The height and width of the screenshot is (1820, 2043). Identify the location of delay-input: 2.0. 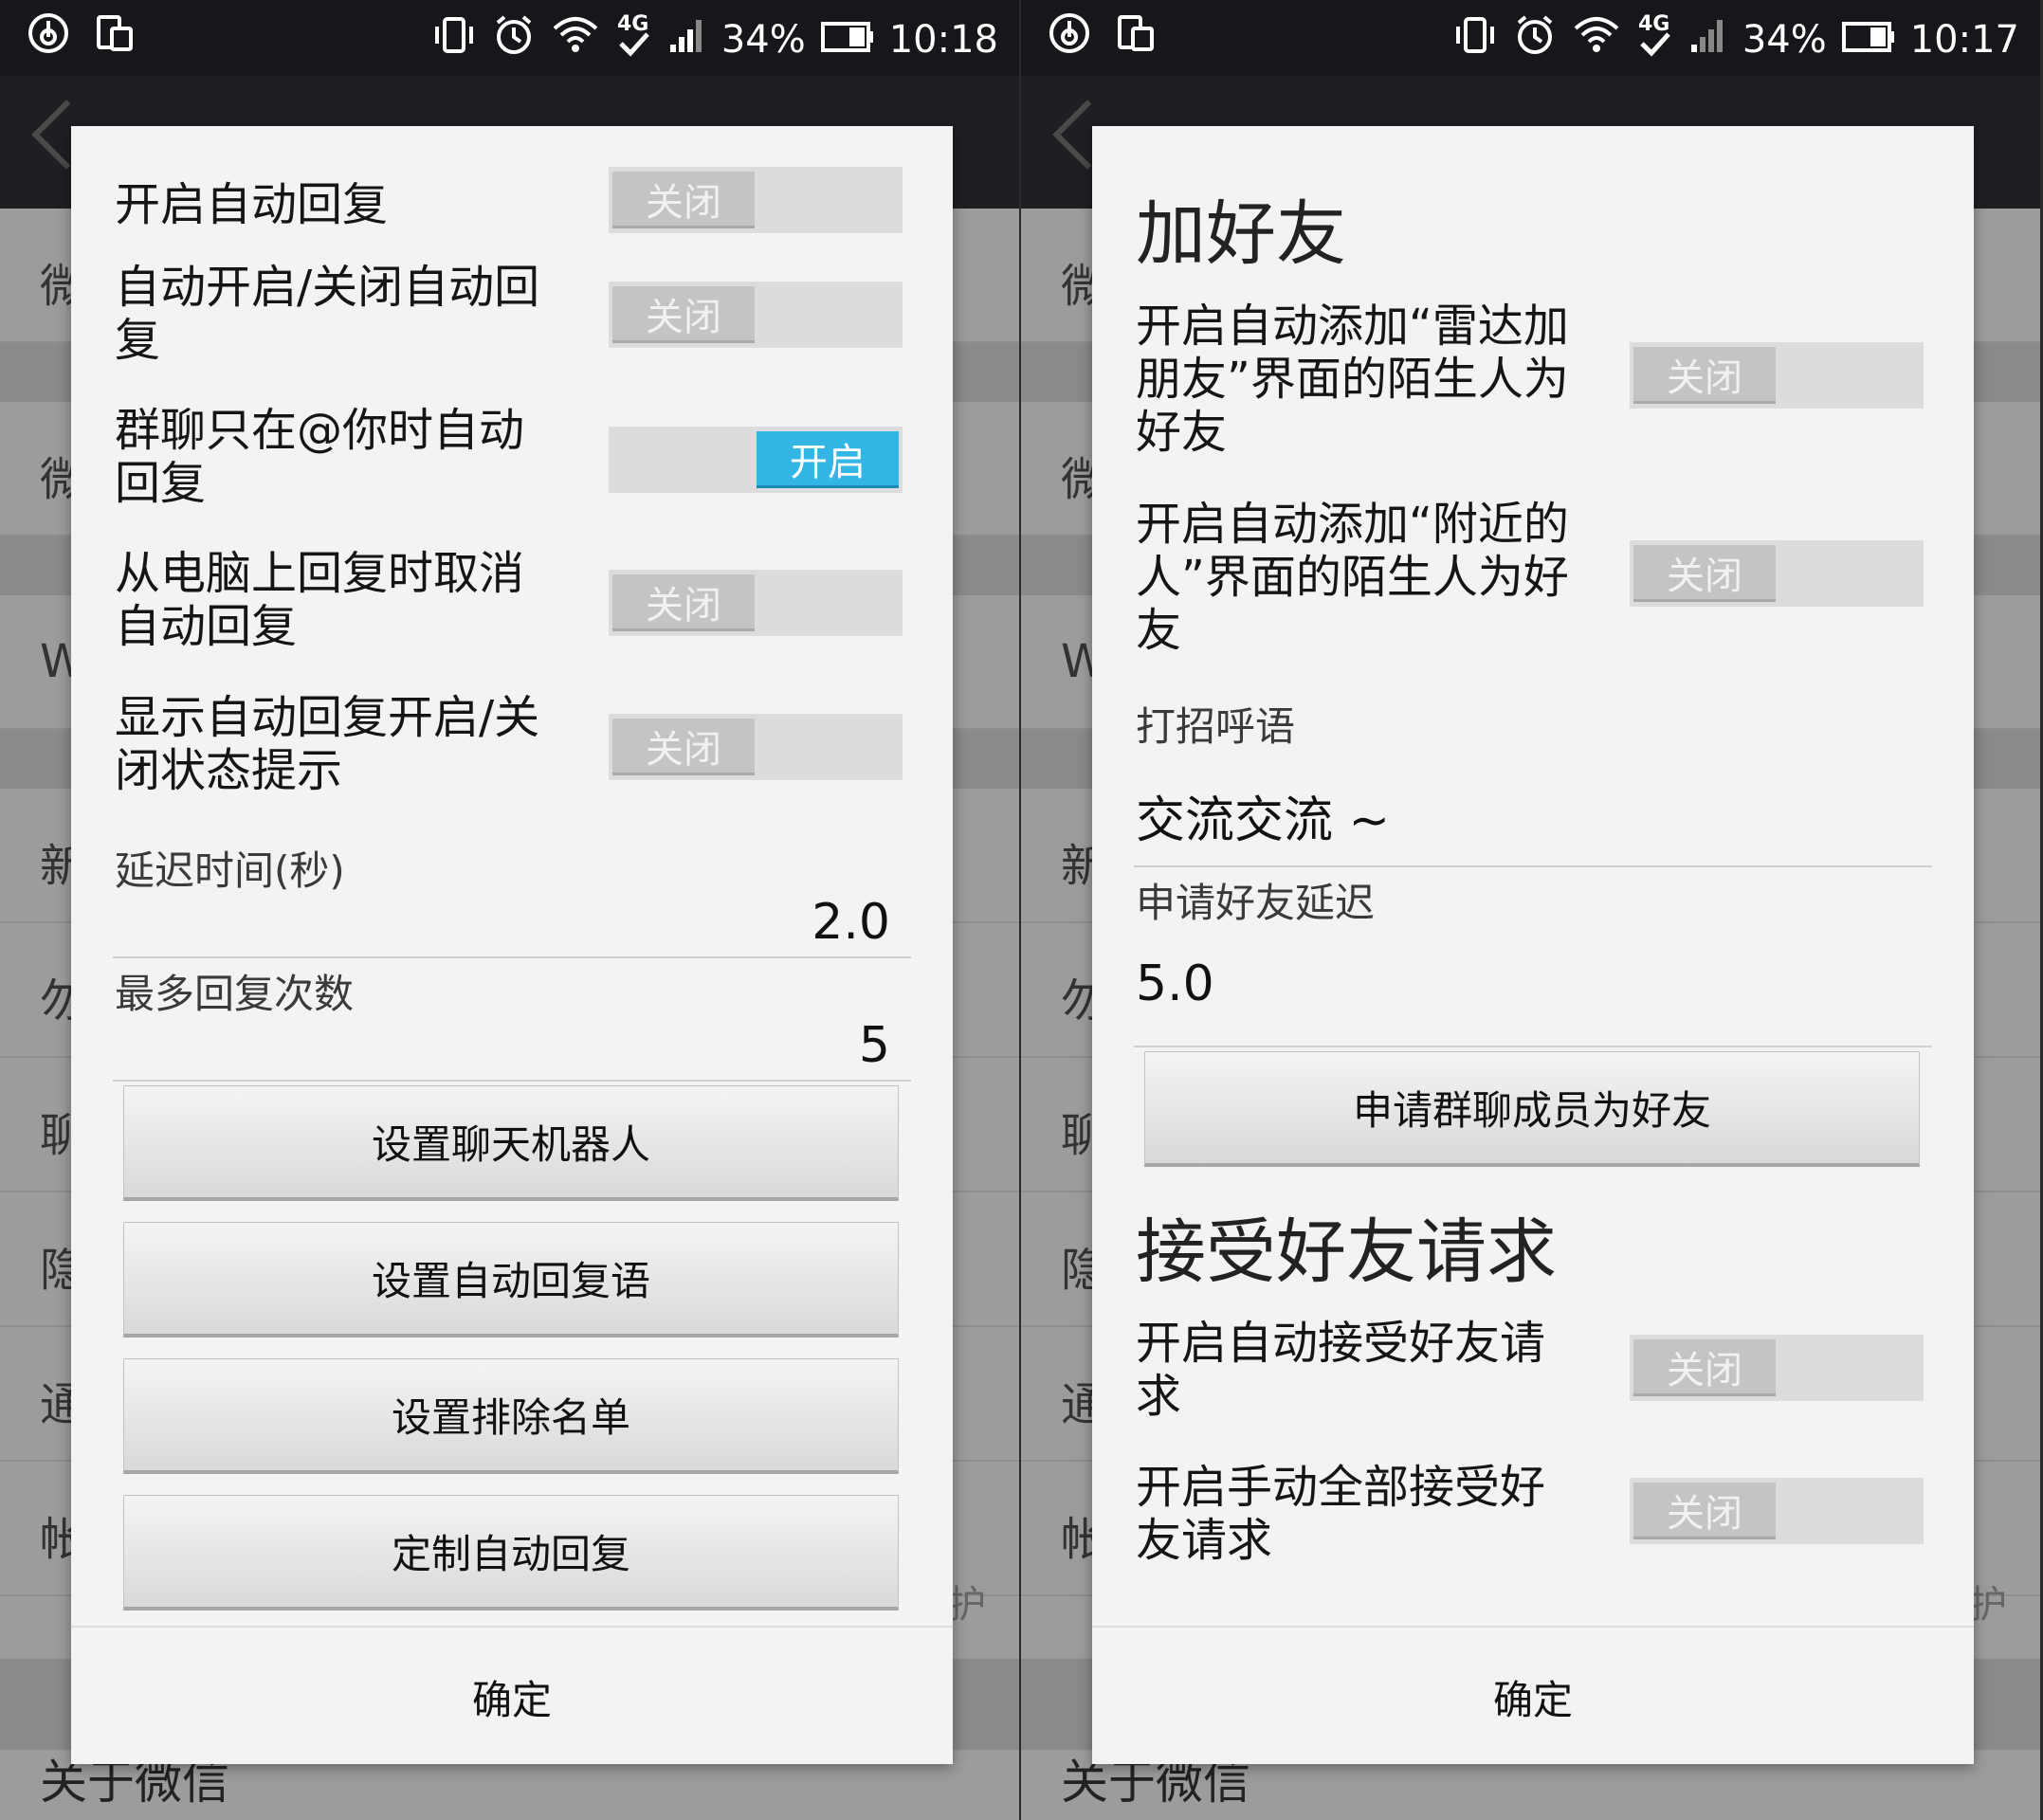
(851, 922).